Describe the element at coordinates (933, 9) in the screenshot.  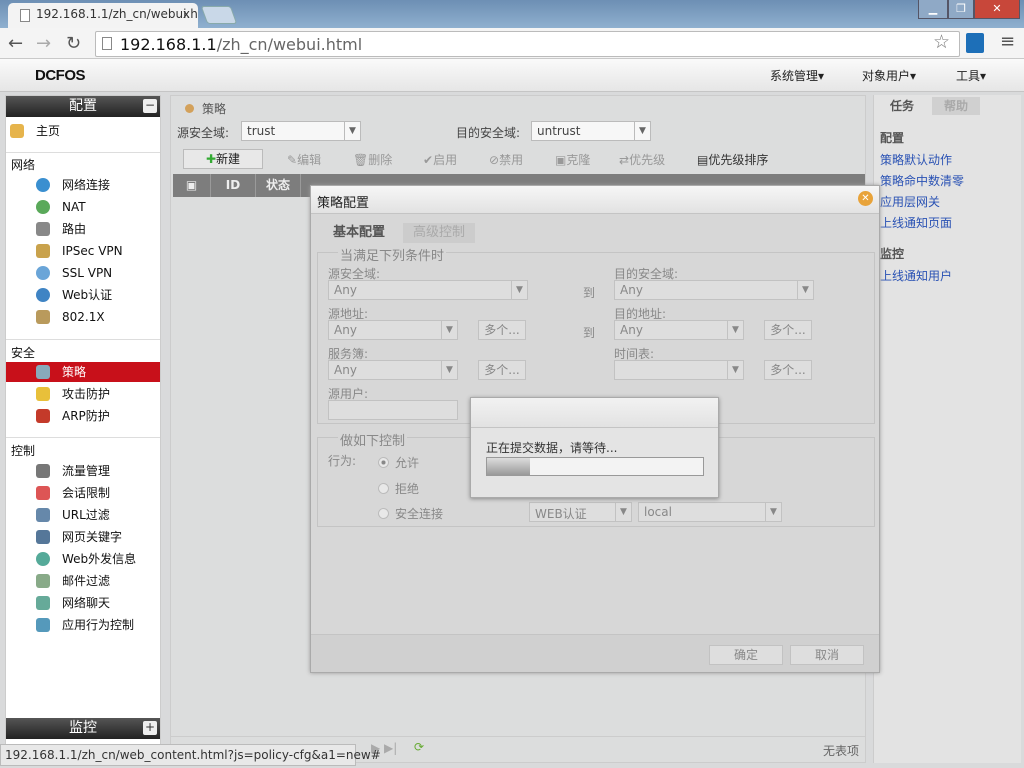
I see `minimize-button: ▁` at that location.